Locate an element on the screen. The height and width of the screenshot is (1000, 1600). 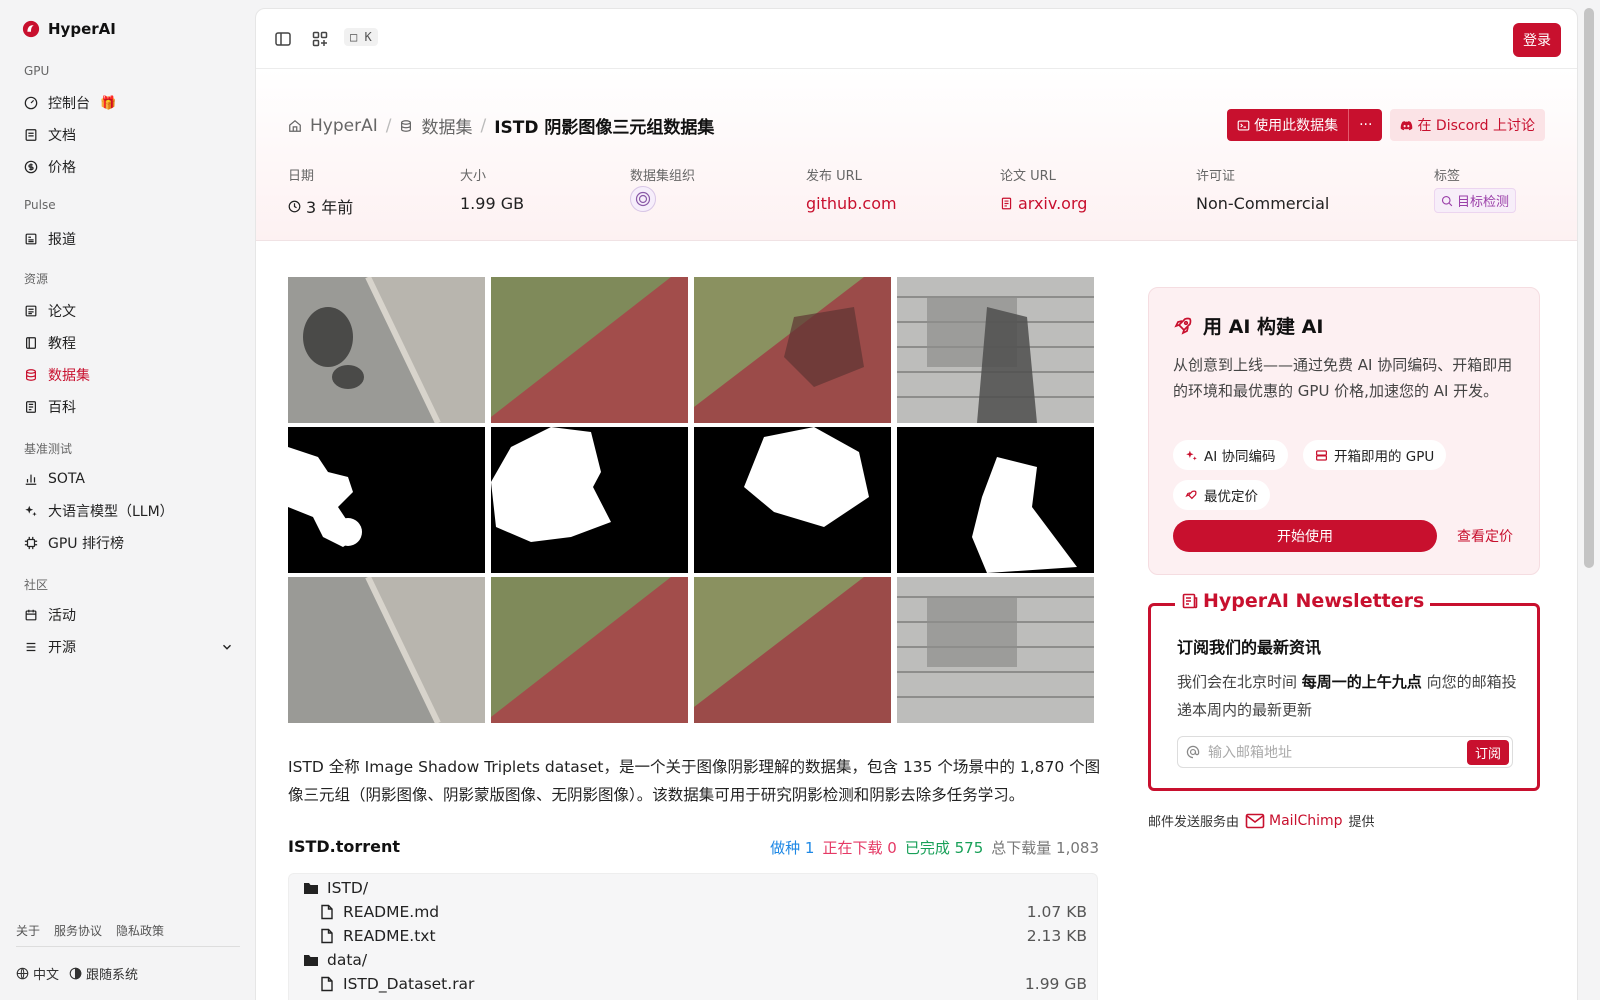
sidebar-item-tutorials: 教程 is located at coordinates (129, 343).